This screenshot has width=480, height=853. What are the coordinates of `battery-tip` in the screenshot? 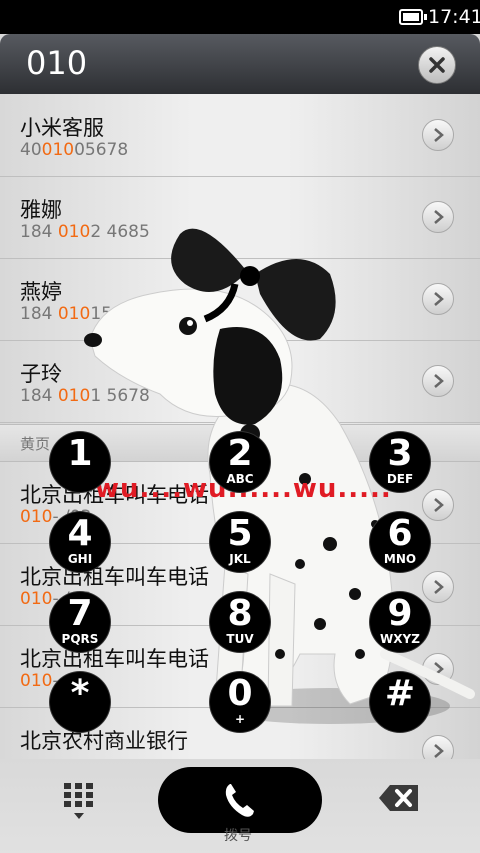 It's located at (425, 17).